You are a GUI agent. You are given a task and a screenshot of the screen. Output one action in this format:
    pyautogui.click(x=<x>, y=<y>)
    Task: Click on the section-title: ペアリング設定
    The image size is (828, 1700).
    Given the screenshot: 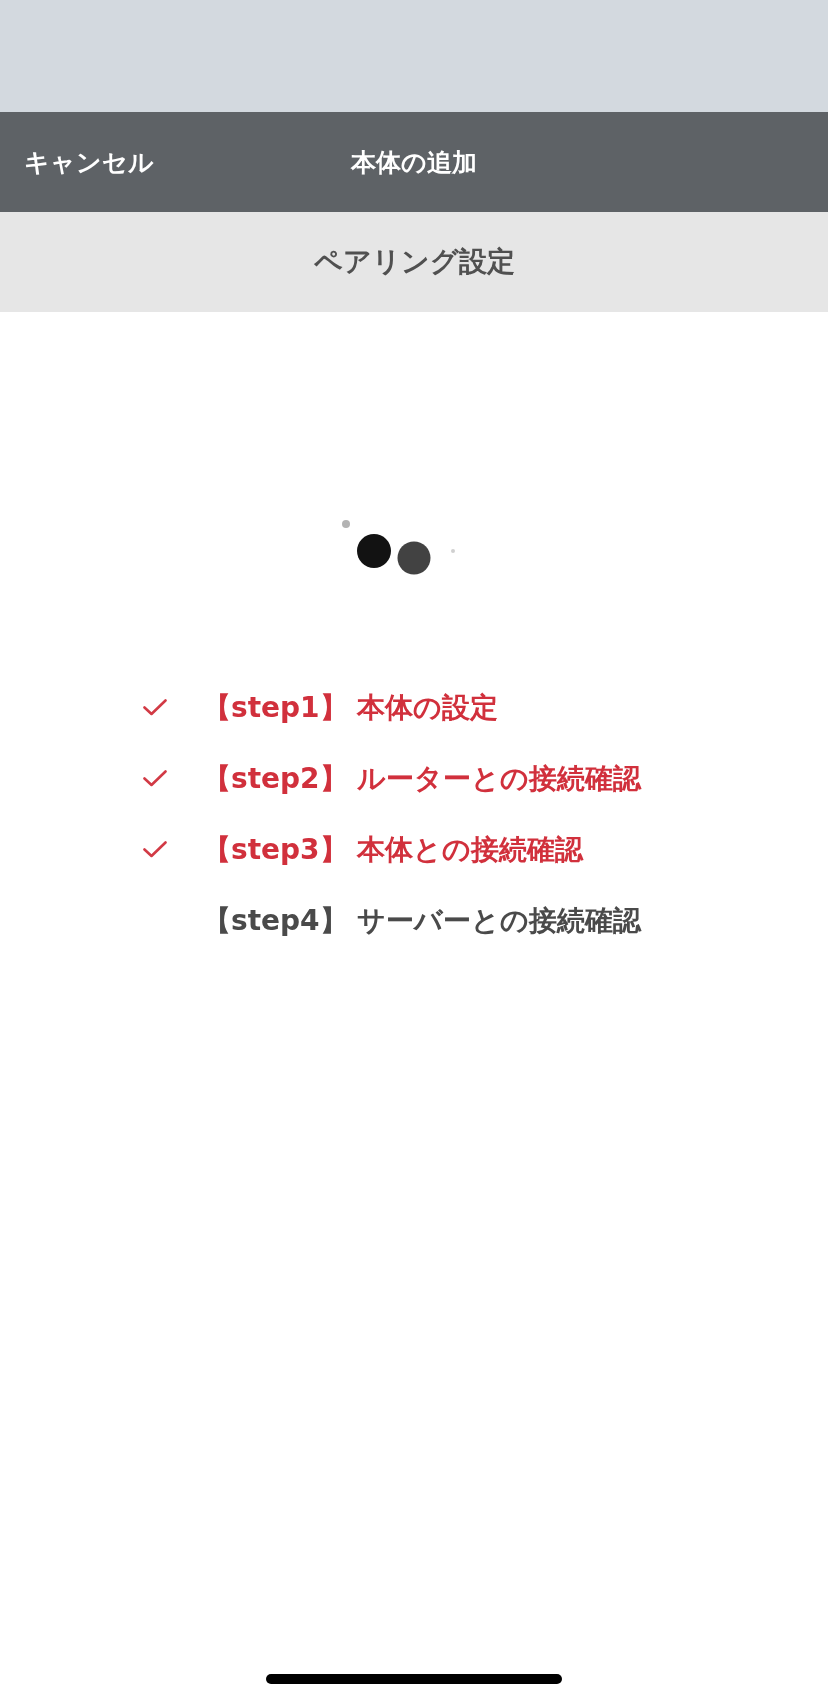 What is the action you would take?
    pyautogui.click(x=414, y=262)
    